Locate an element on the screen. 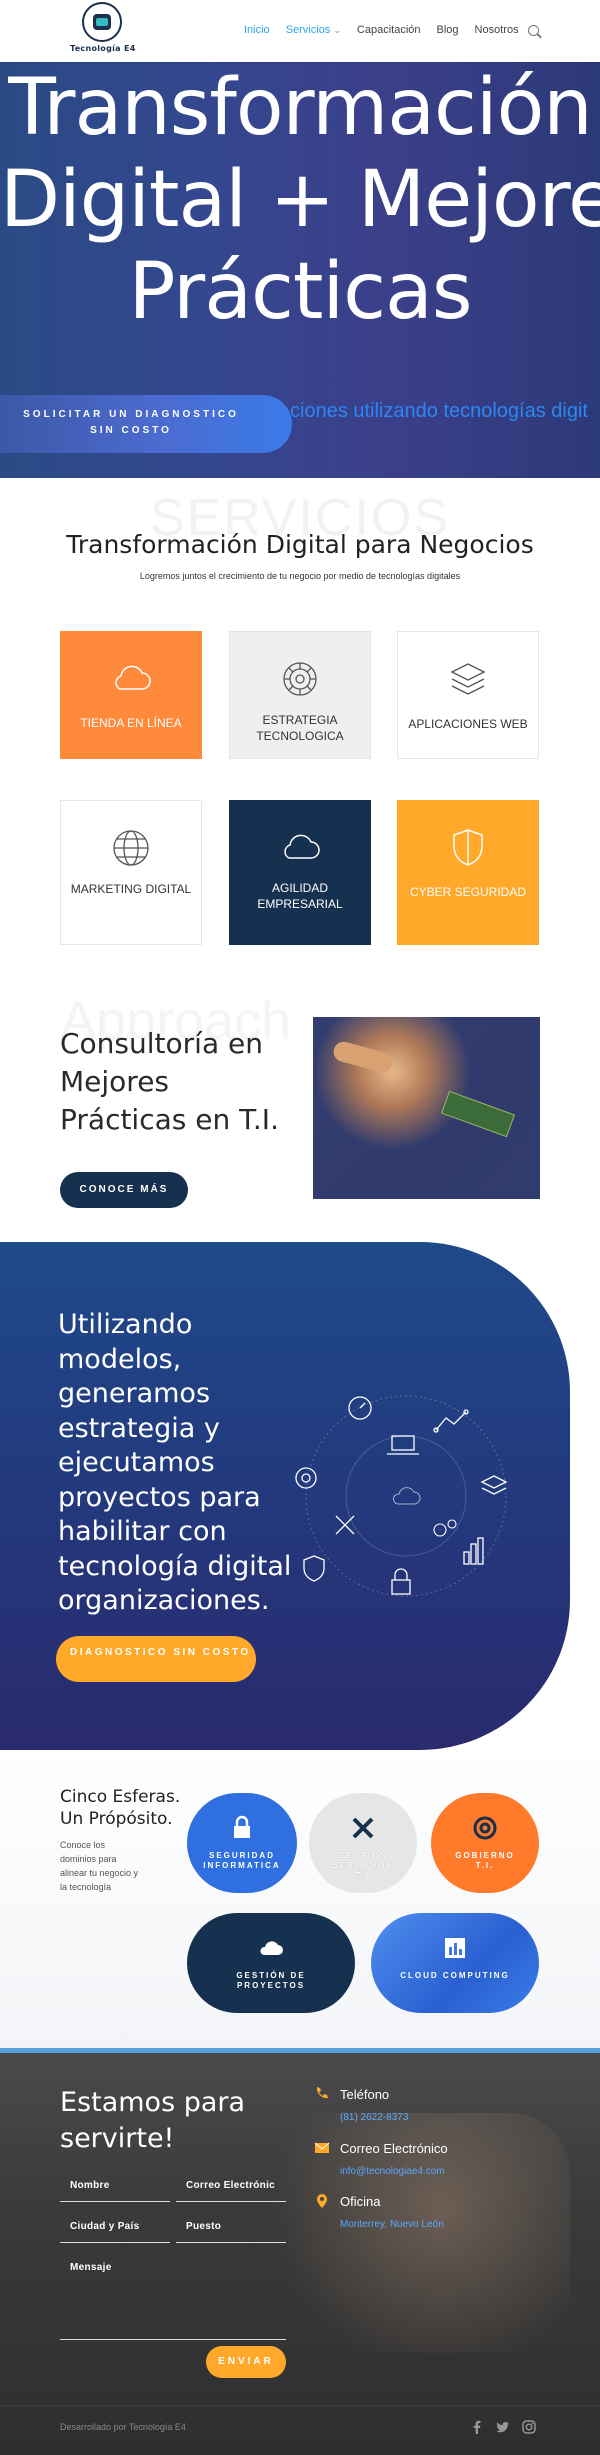 Image resolution: width=600 pixels, height=2455 pixels. diagnostic-cta-button: SOLICITAR UN DIAGNOSTICO SIN COSTO is located at coordinates (146, 424).